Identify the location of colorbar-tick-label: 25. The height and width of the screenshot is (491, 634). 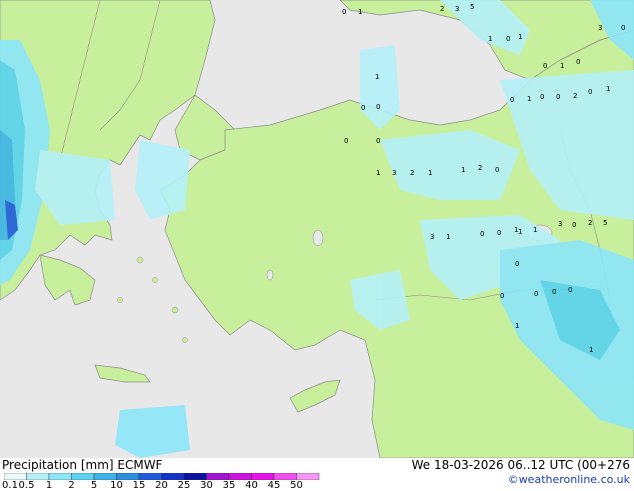
(184, 485).